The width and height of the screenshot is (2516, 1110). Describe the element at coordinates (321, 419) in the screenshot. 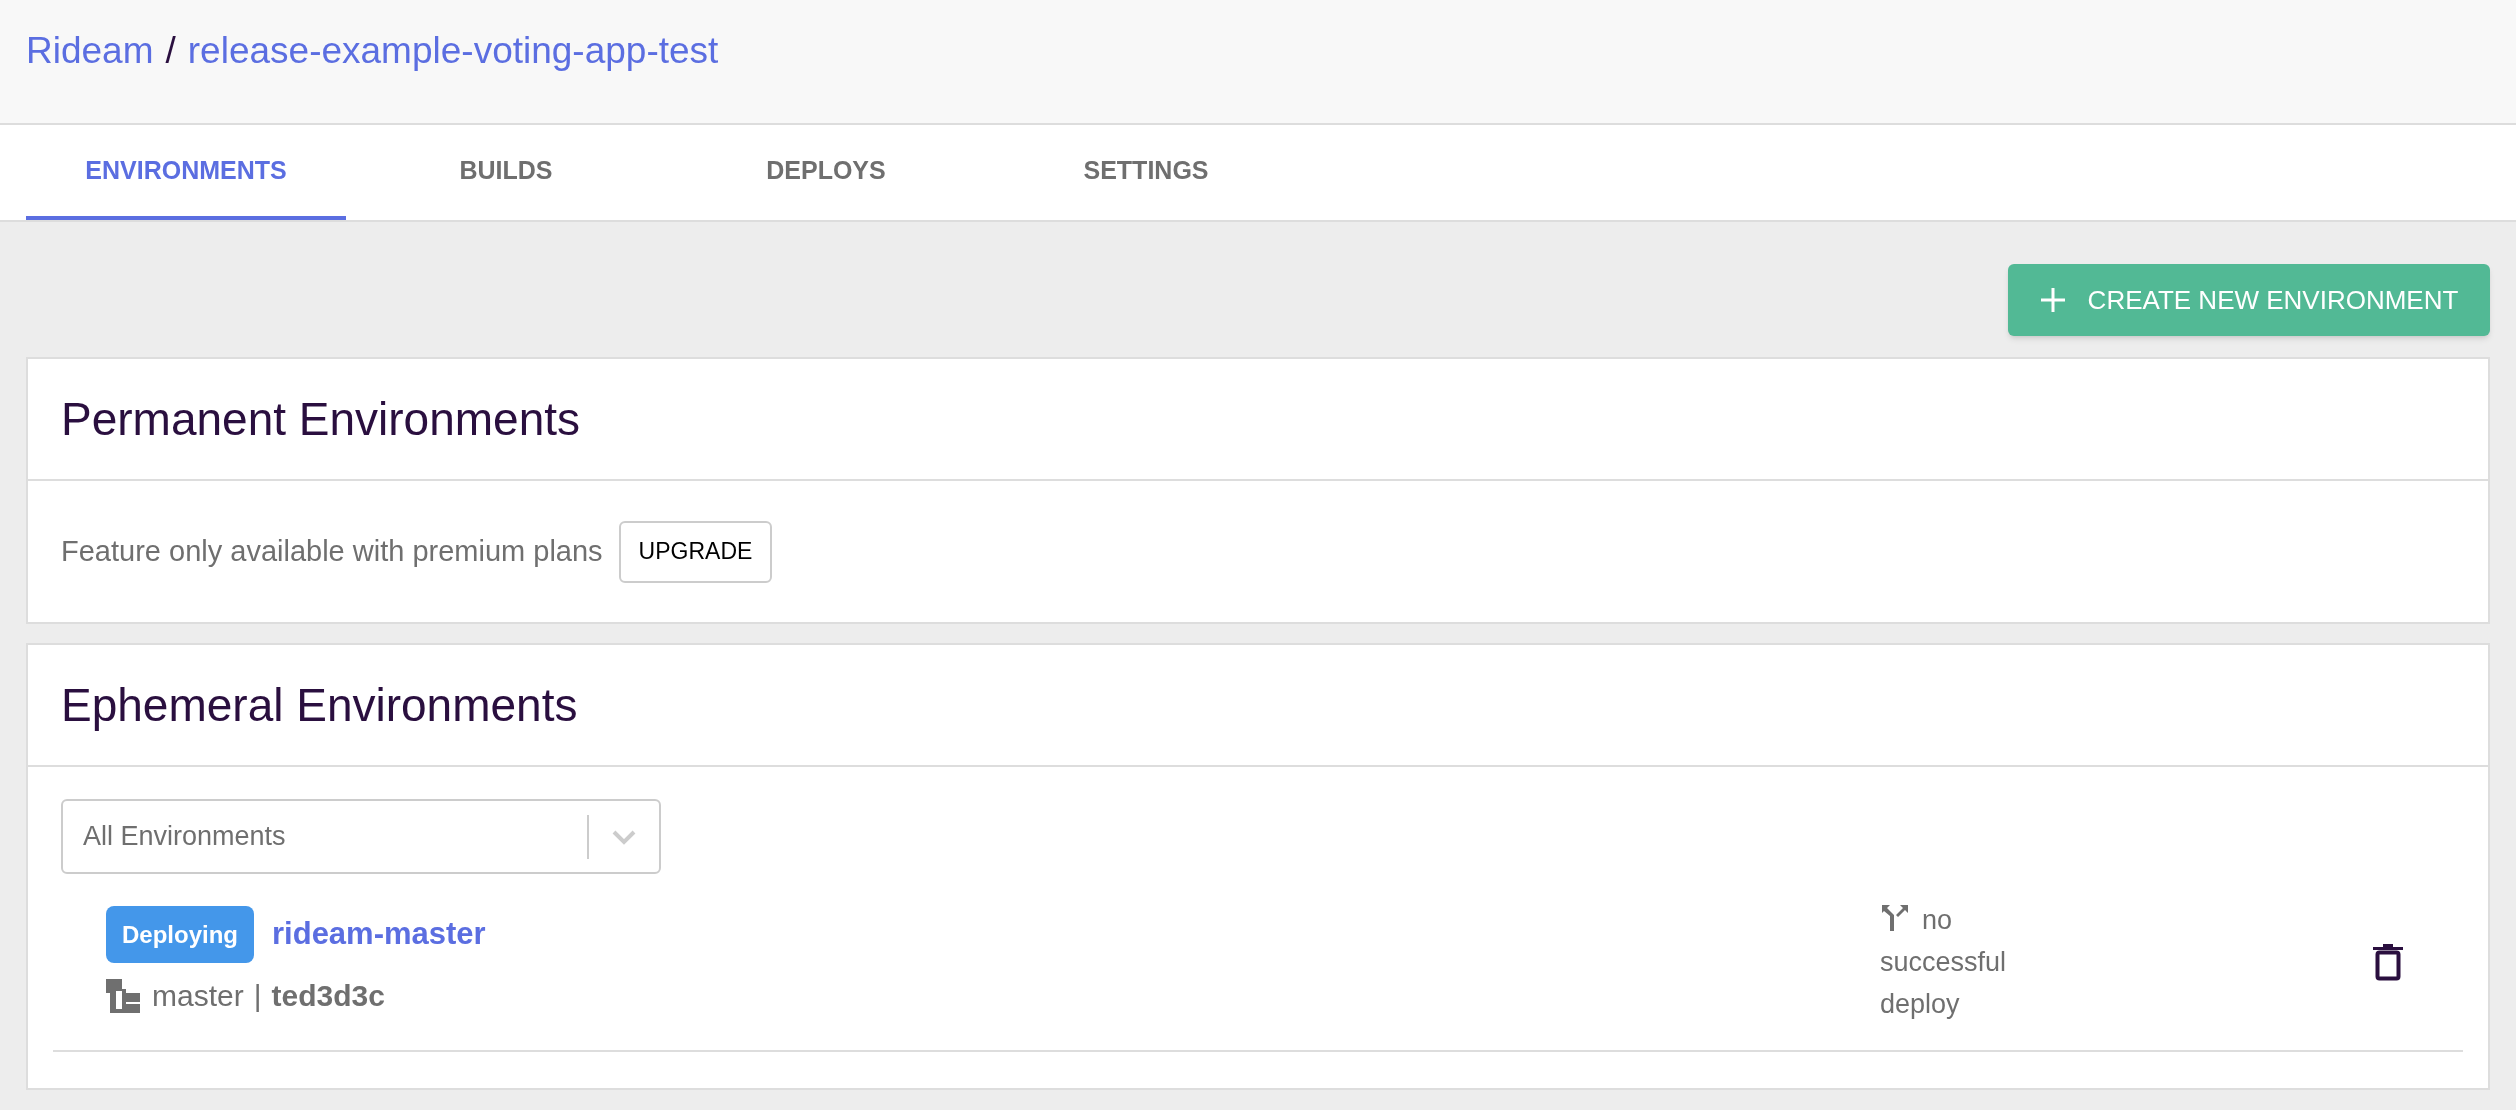

I see `section-title: Permanent Environments` at that location.